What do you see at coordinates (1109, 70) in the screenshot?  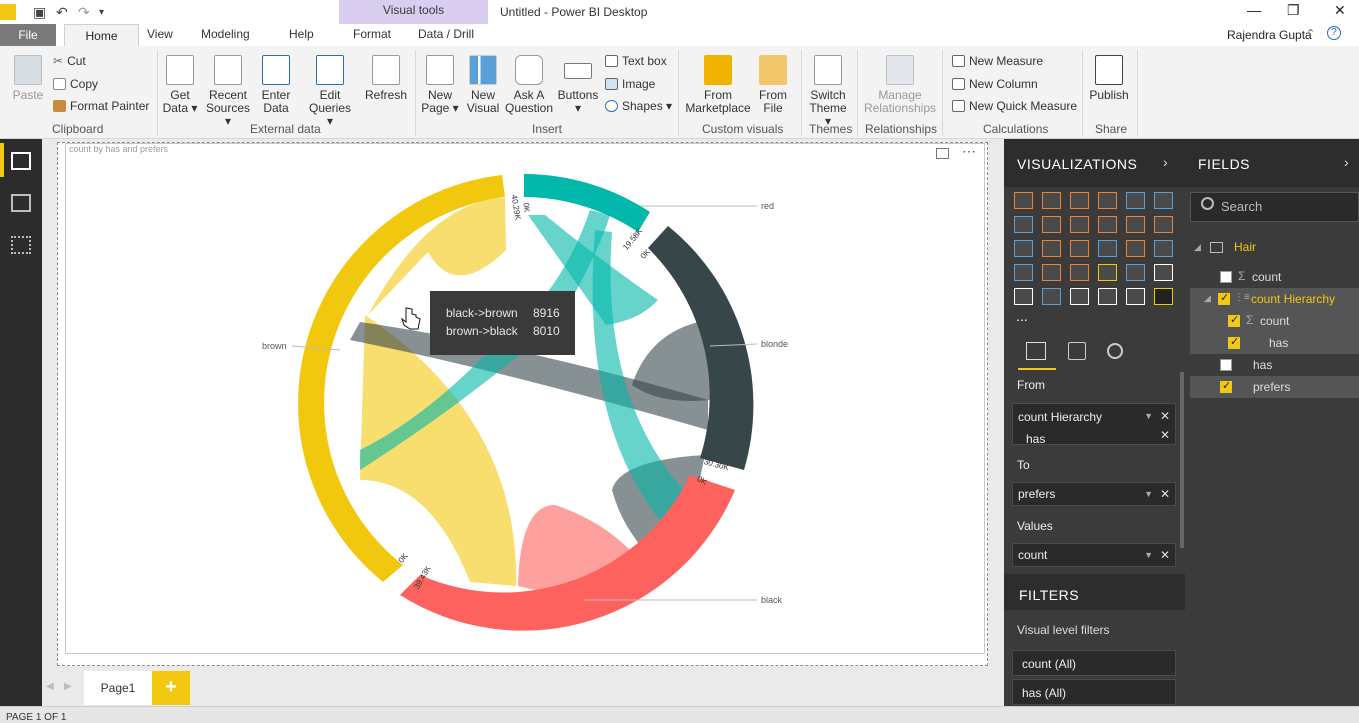 I see `publish-icon` at bounding box center [1109, 70].